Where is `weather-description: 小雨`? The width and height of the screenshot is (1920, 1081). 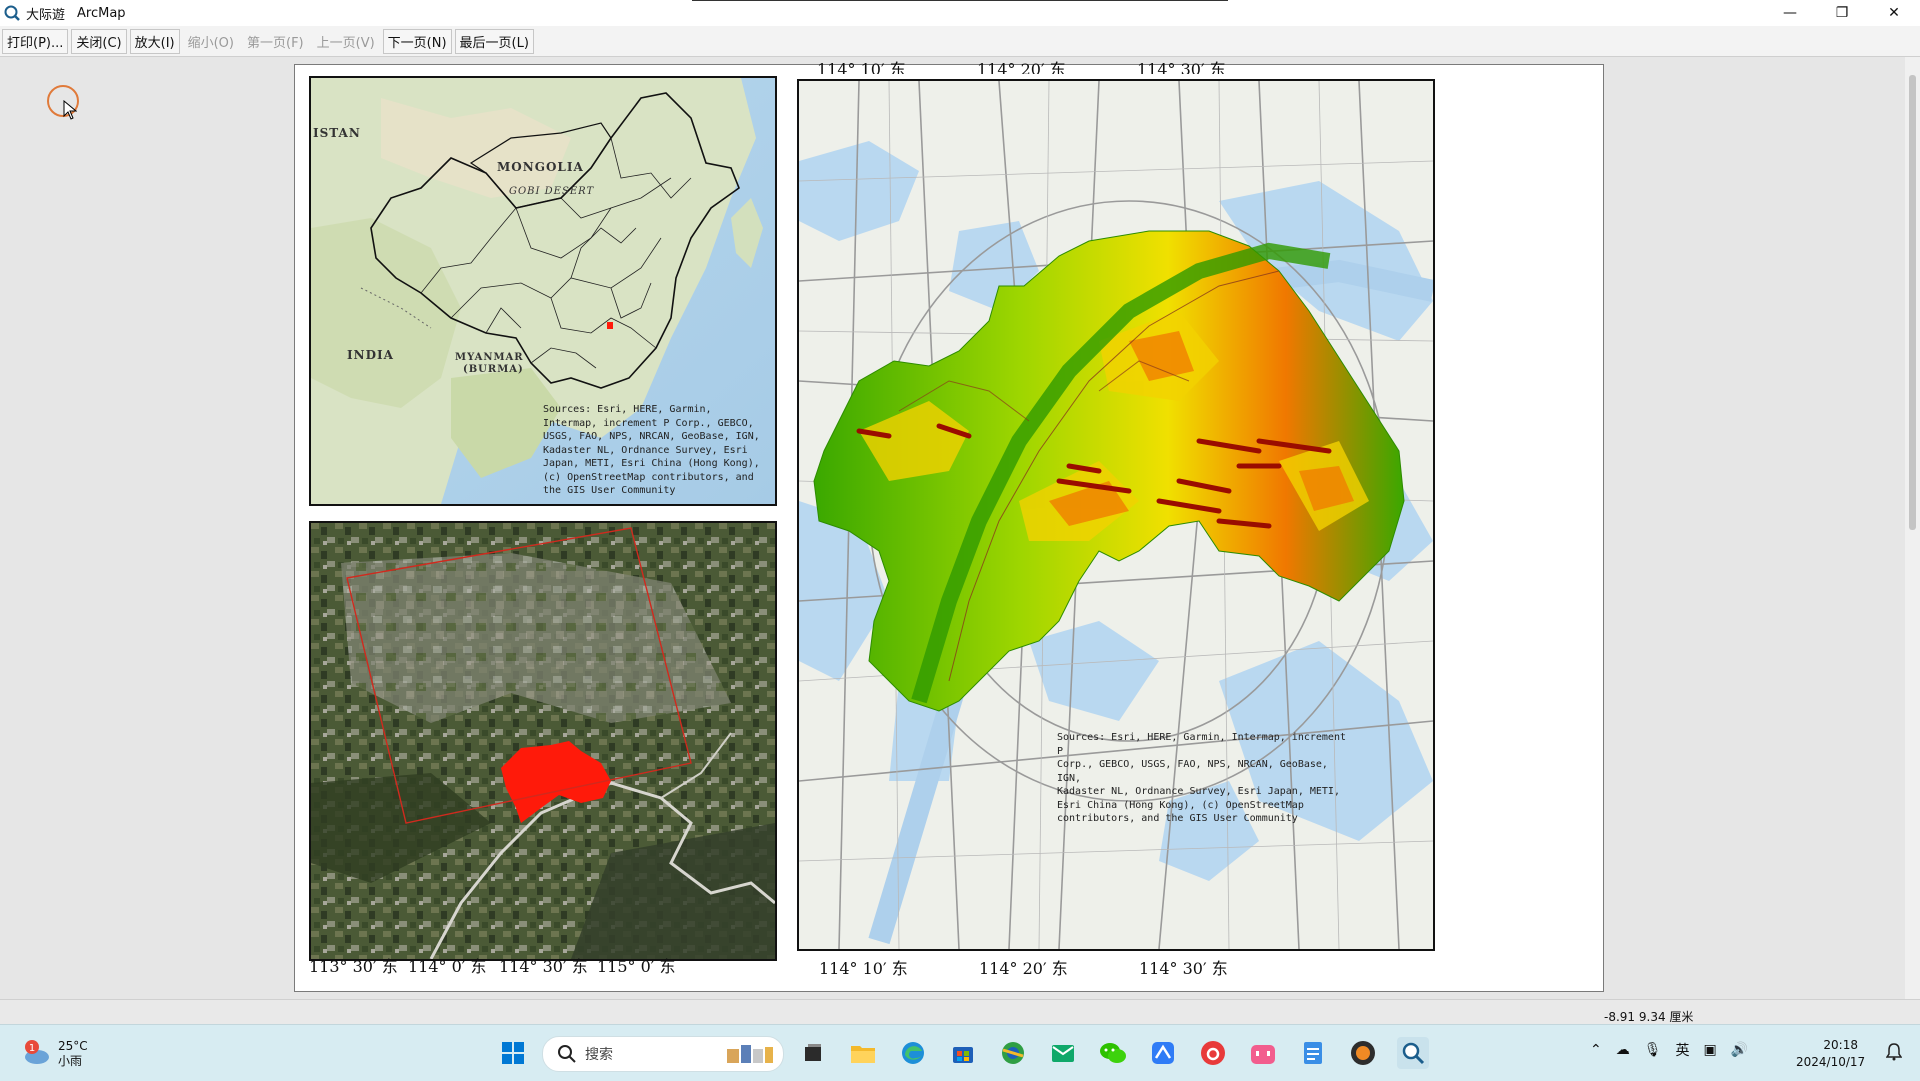
weather-description: 小雨 is located at coordinates (70, 1061).